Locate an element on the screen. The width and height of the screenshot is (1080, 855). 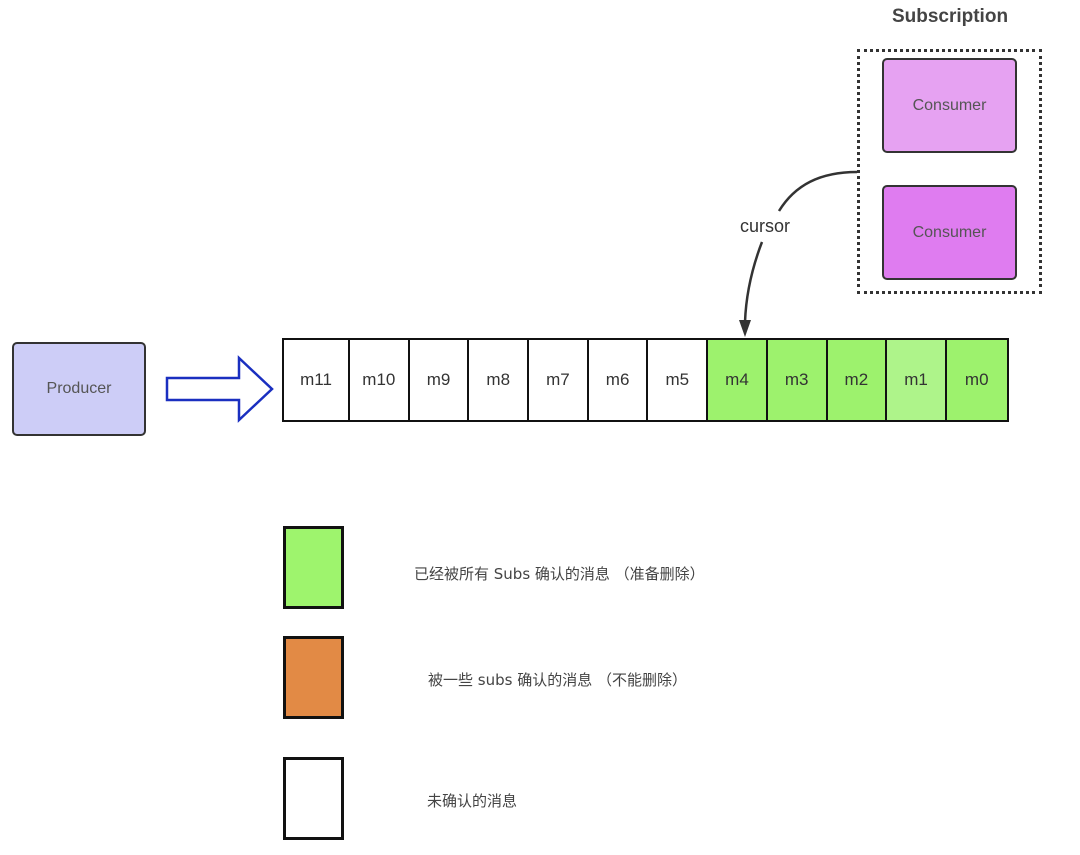
cursor-arrowhead-icon is located at coordinates (745, 328).